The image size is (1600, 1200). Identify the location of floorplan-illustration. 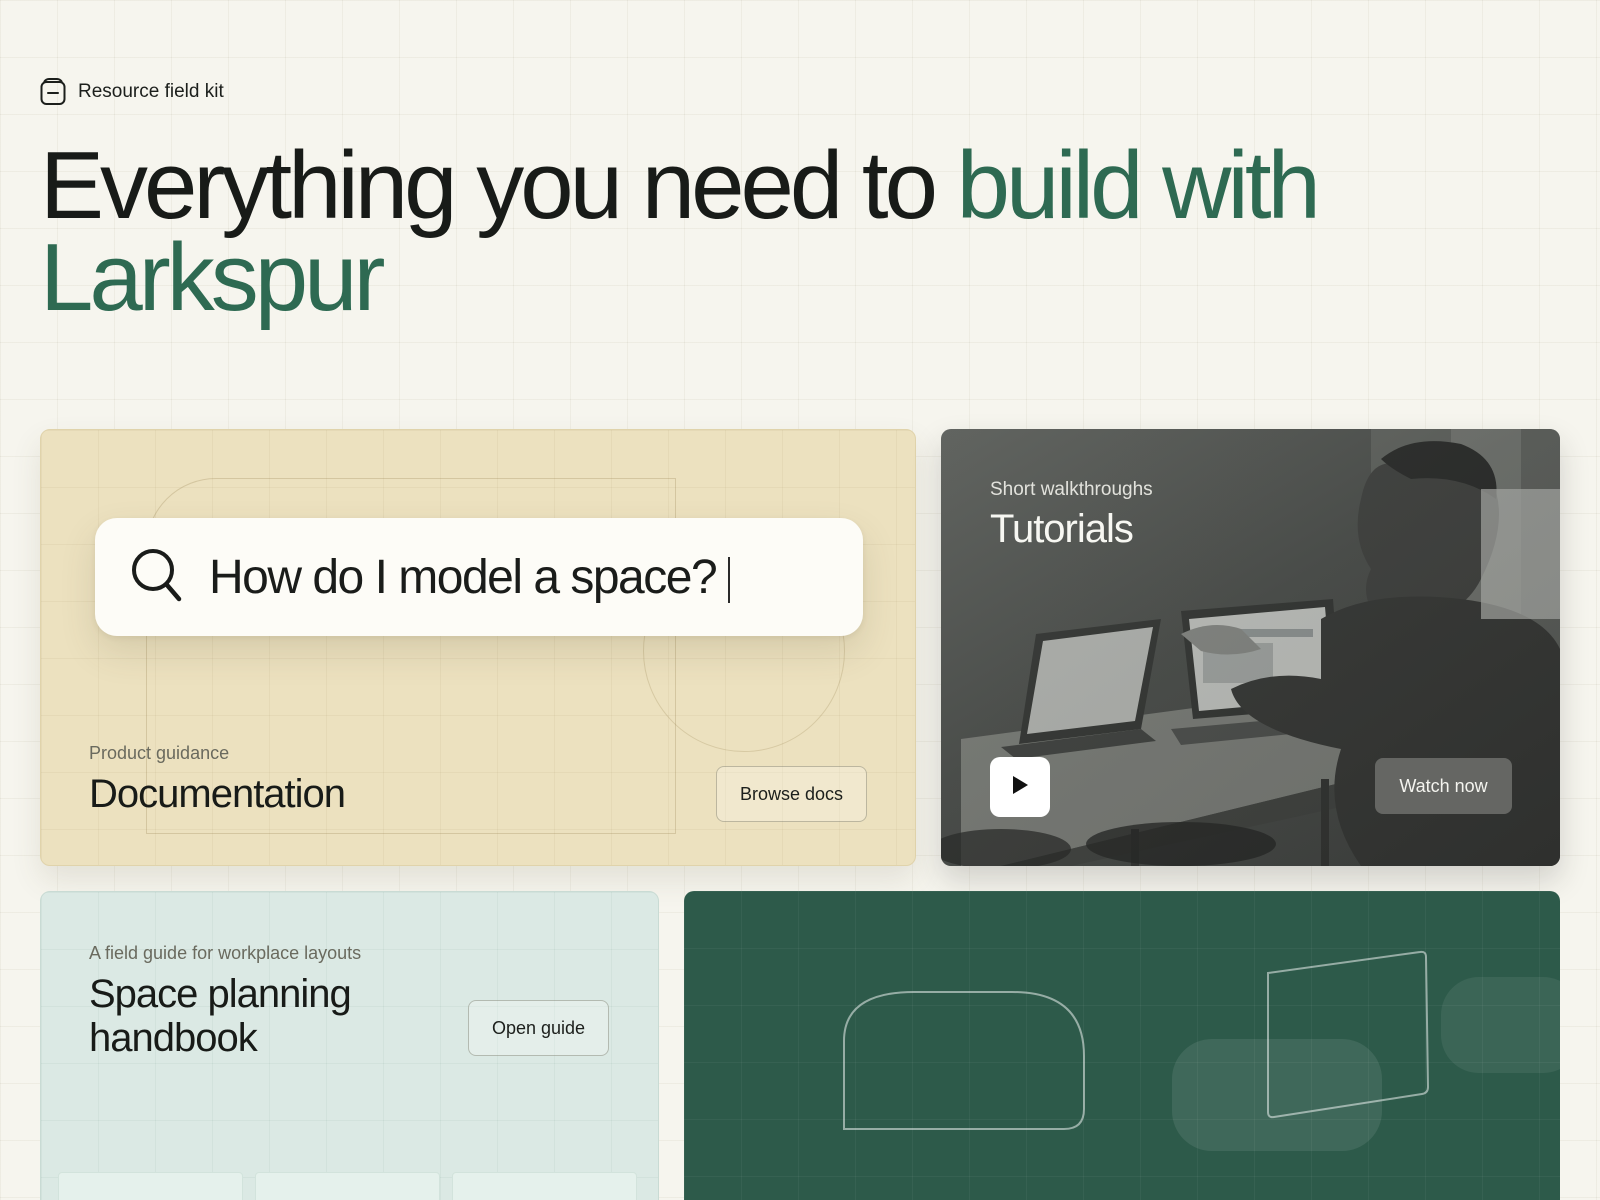
(1201, 1050).